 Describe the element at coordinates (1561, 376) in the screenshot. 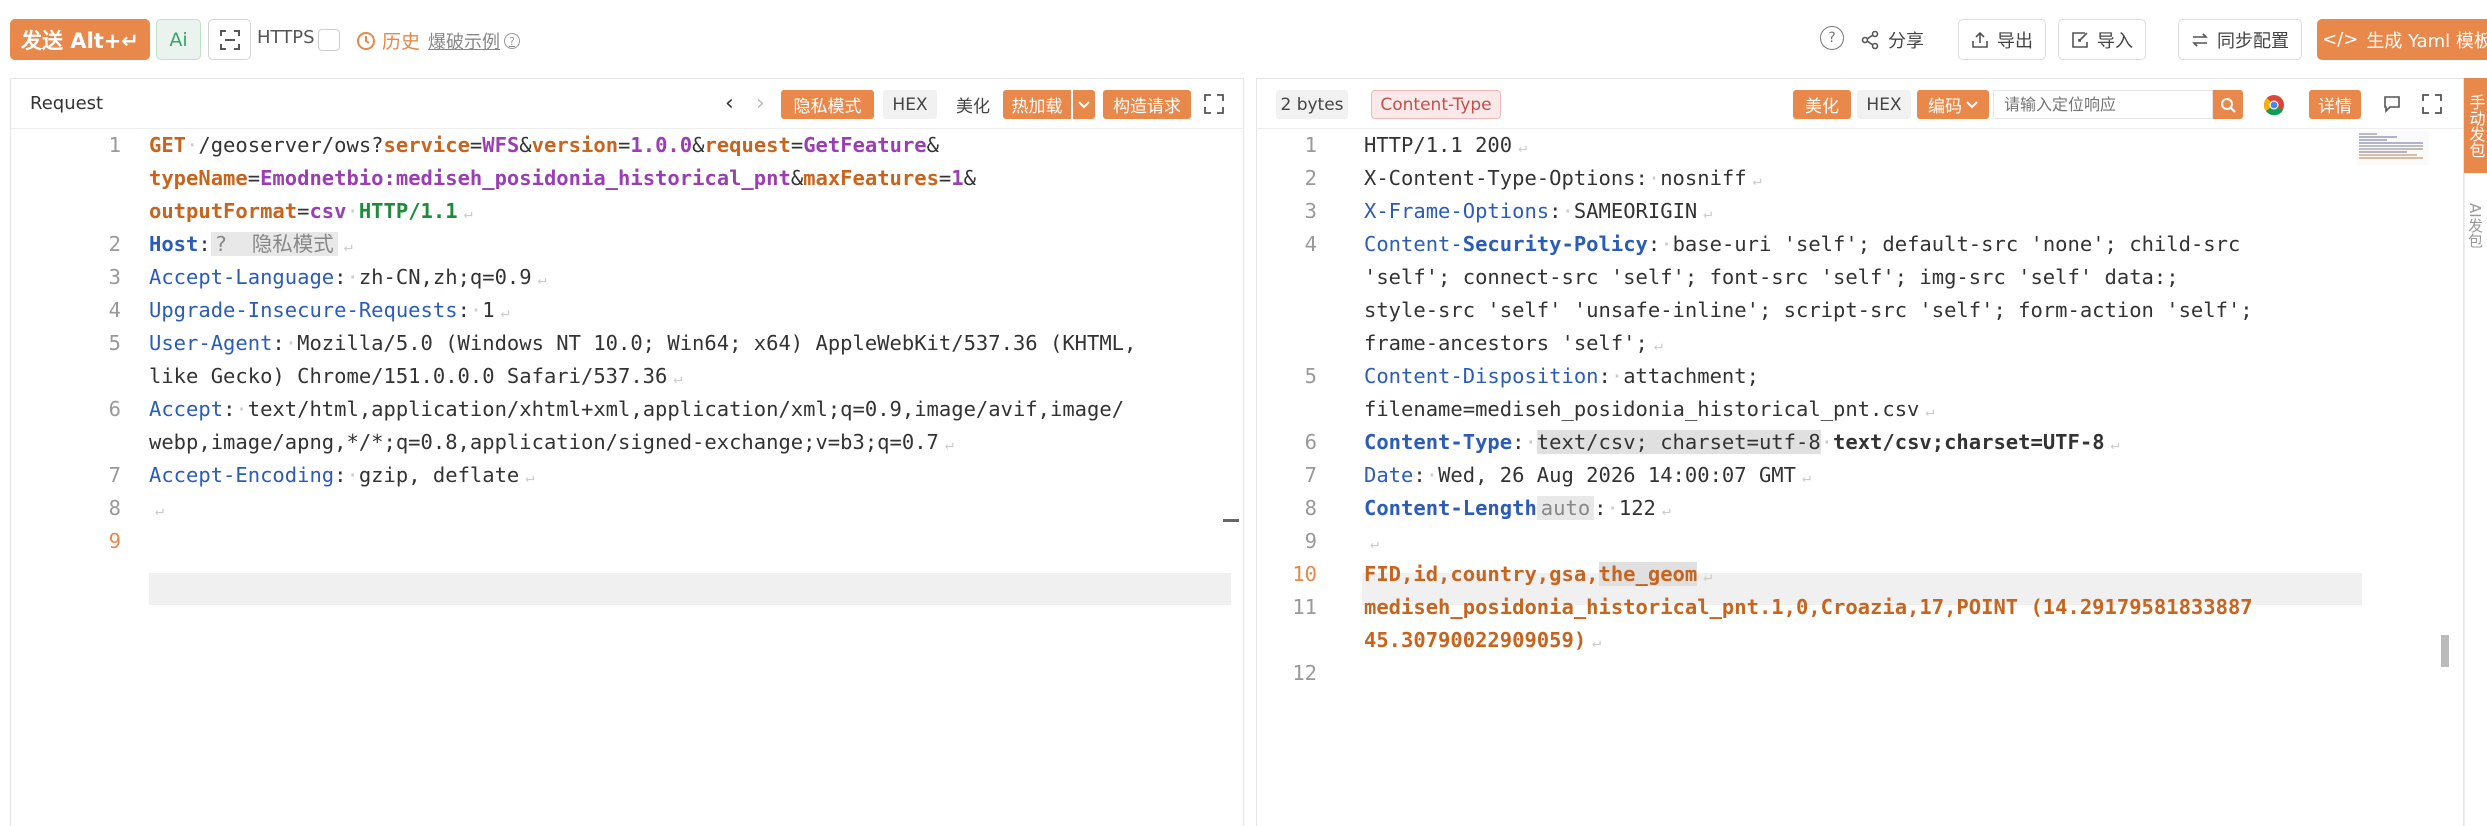

I see `code-text: Content-Disposition:·attachment;` at that location.